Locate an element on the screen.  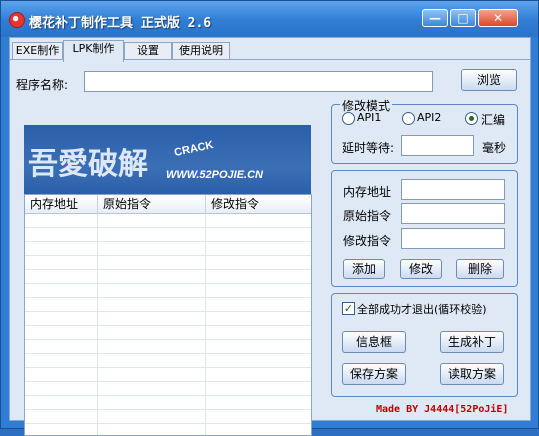
modify-button: 修改 is located at coordinates (421, 269).